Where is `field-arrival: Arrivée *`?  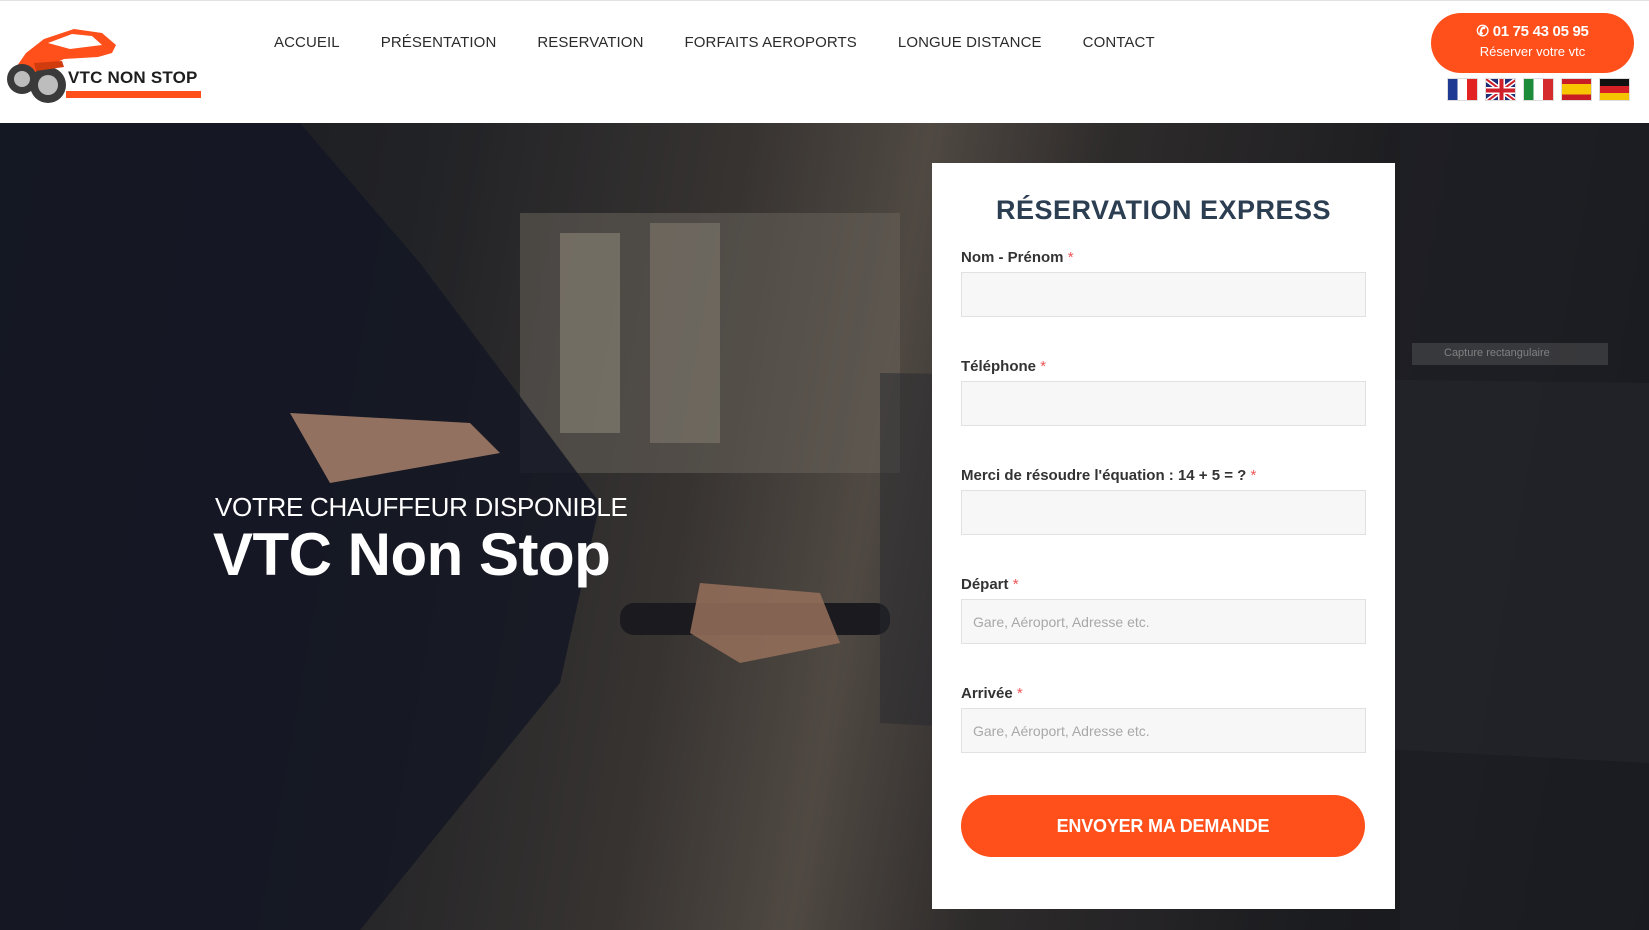
field-arrival: Arrivée * is located at coordinates (1163, 719).